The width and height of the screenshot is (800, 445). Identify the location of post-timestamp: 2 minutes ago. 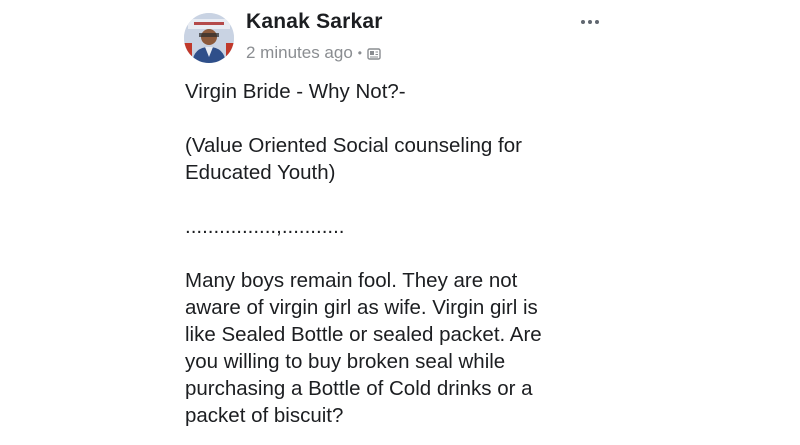
(299, 53).